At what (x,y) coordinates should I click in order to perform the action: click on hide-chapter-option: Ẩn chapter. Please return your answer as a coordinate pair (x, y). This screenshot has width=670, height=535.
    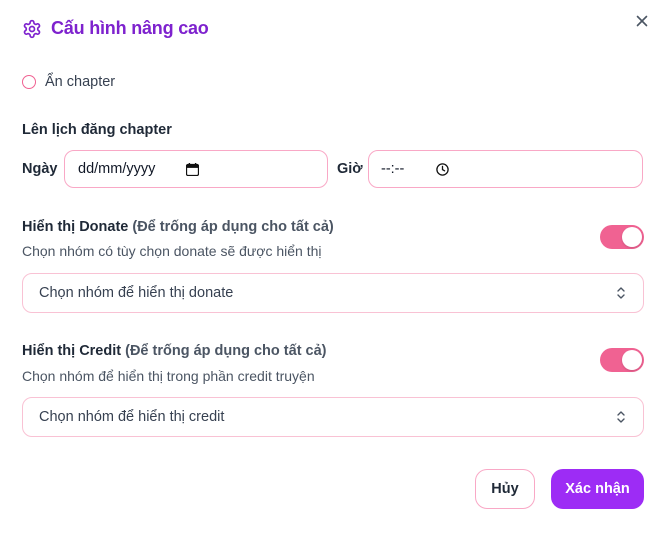
    Looking at the image, I should click on (68, 82).